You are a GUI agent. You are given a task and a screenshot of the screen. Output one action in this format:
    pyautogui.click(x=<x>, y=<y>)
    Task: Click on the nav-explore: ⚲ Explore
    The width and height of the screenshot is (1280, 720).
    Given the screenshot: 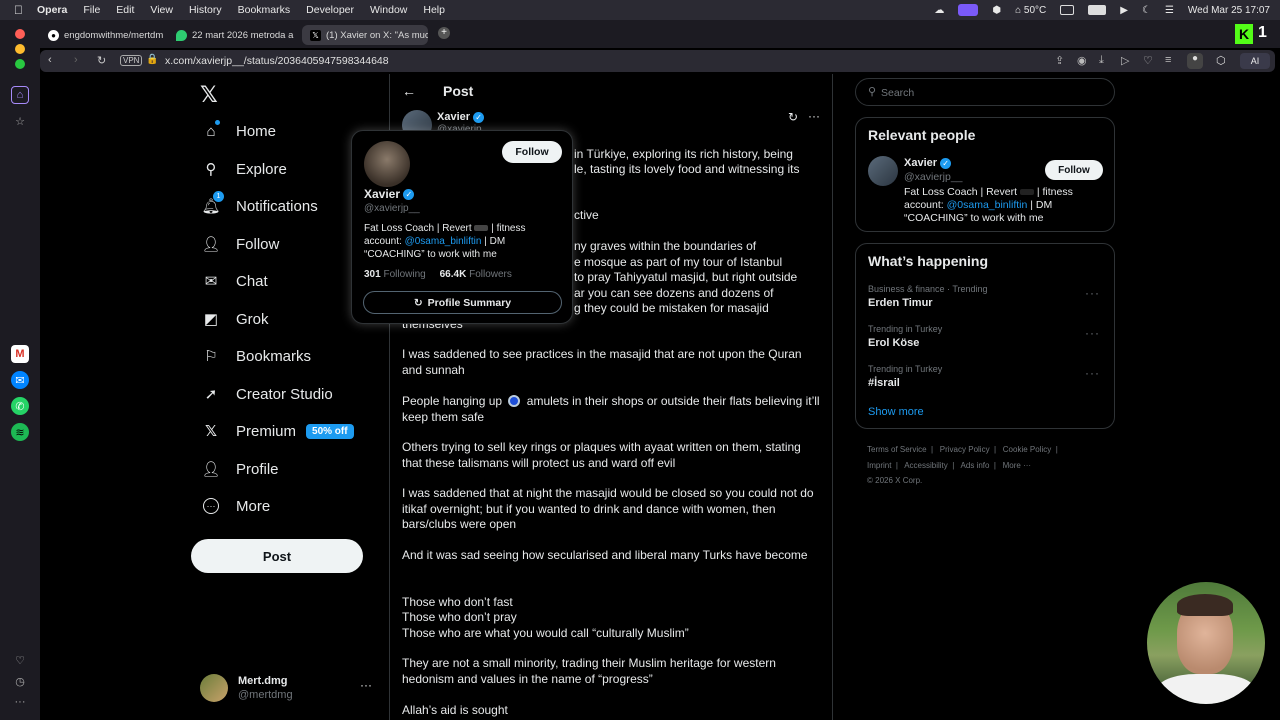 What is the action you would take?
    pyautogui.click(x=243, y=169)
    